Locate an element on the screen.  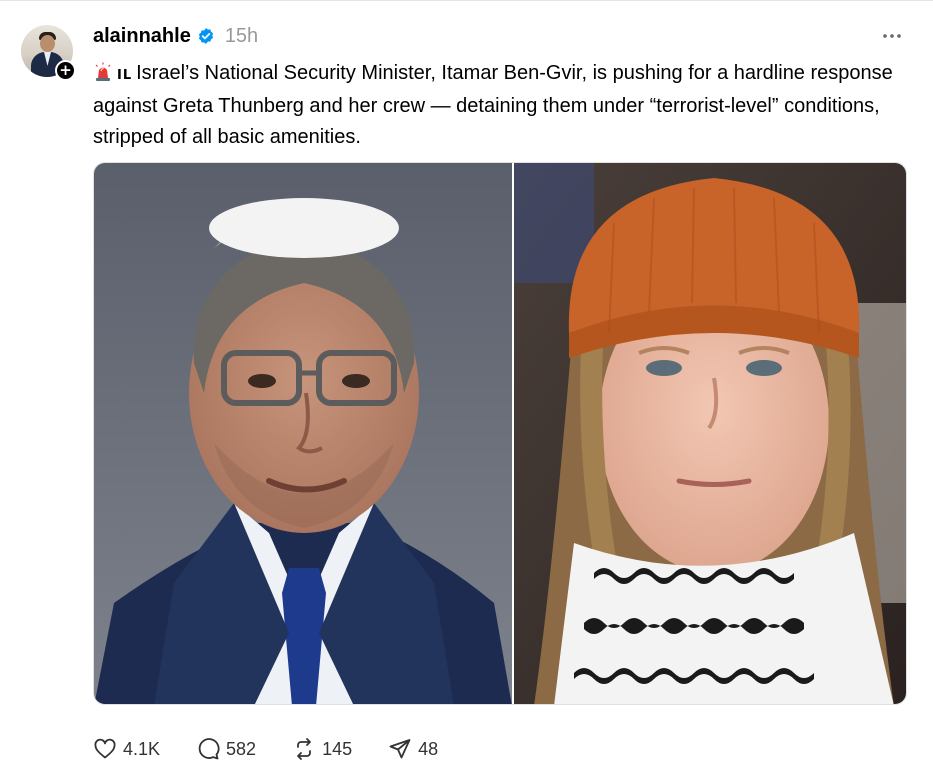
avatar: + is located at coordinates (48, 53).